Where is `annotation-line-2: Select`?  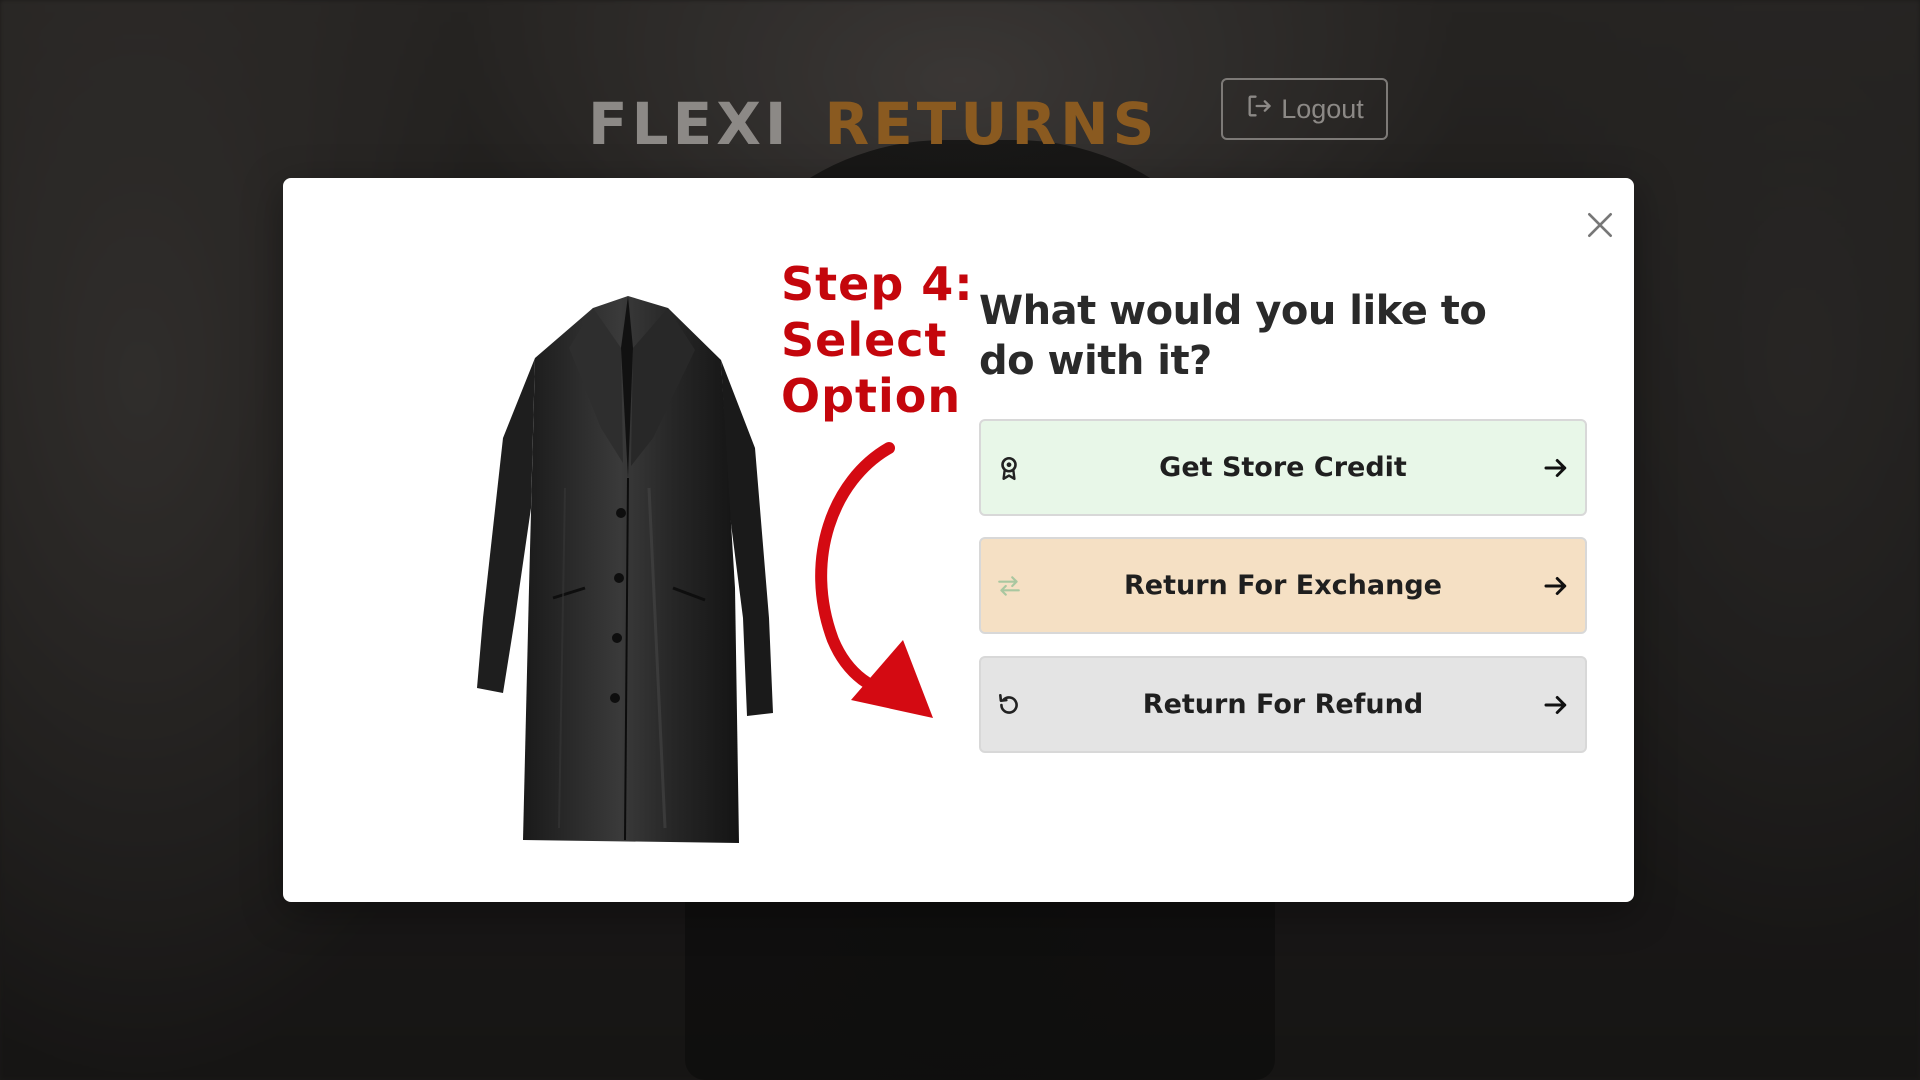 annotation-line-2: Select is located at coordinates (864, 340).